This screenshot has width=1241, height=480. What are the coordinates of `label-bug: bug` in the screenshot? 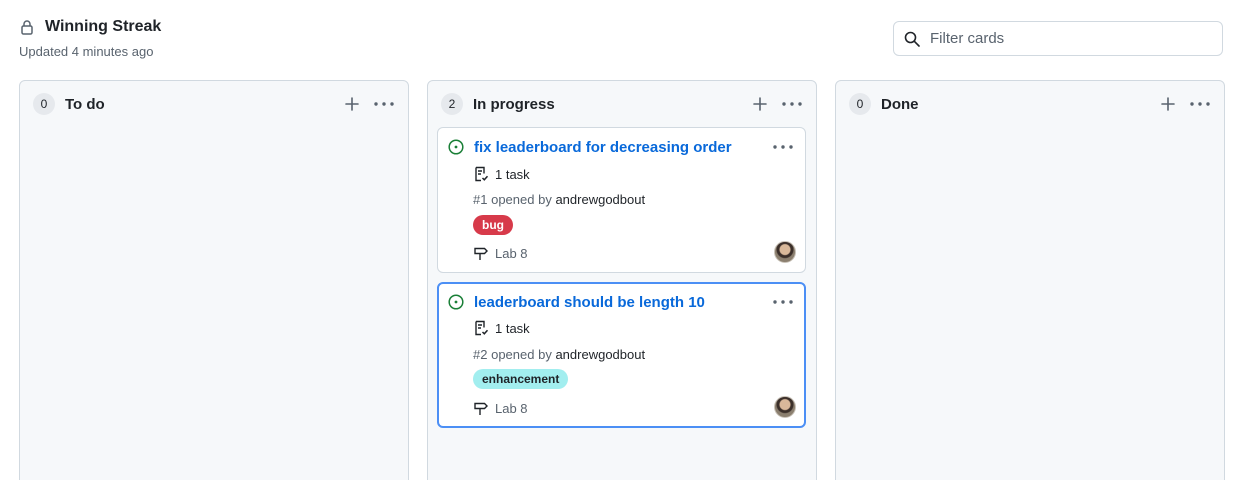 It's located at (493, 225).